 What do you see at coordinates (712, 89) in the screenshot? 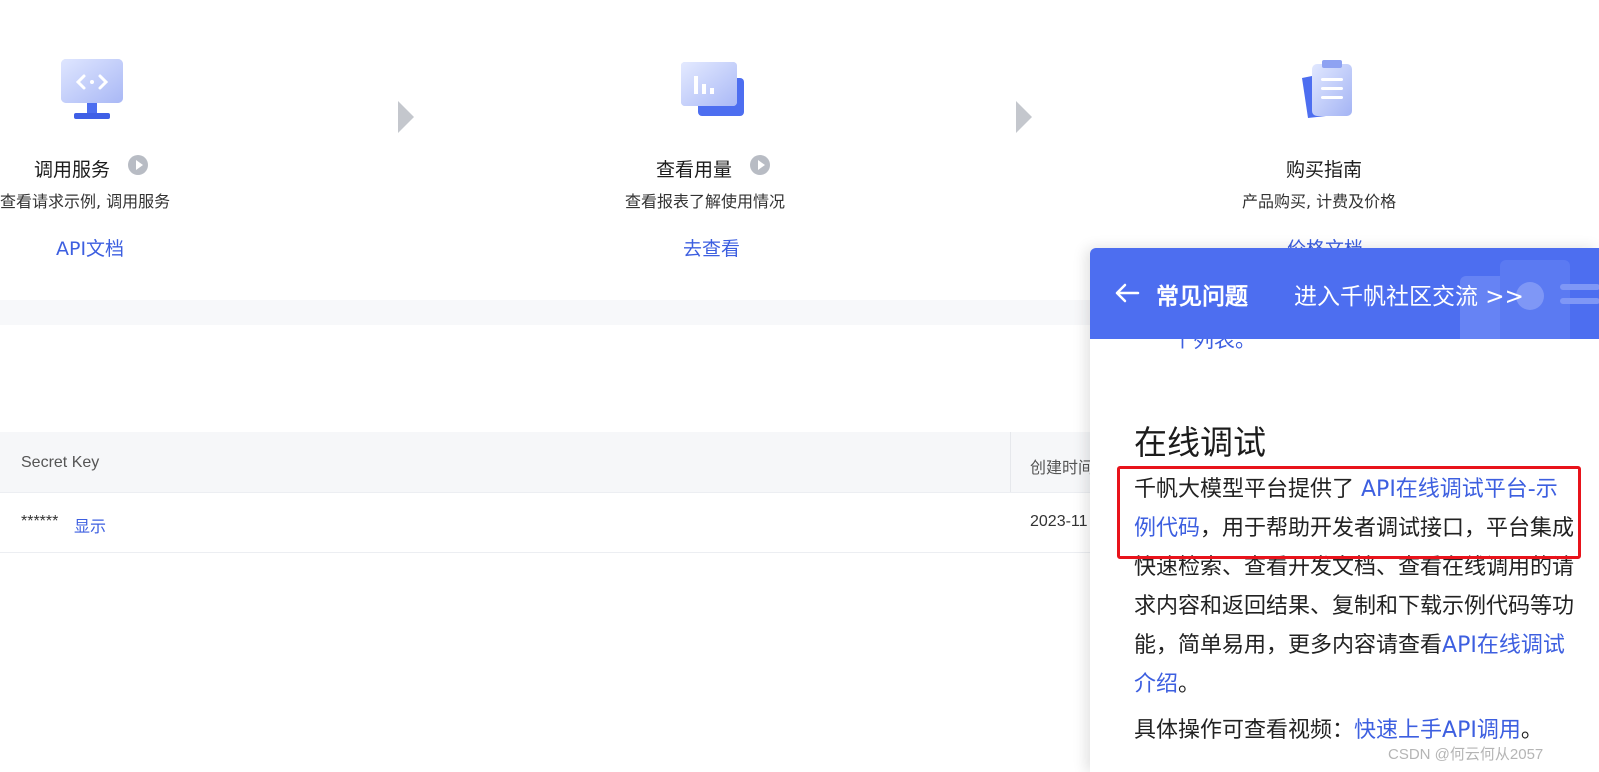
I see `usage-chart-icon` at bounding box center [712, 89].